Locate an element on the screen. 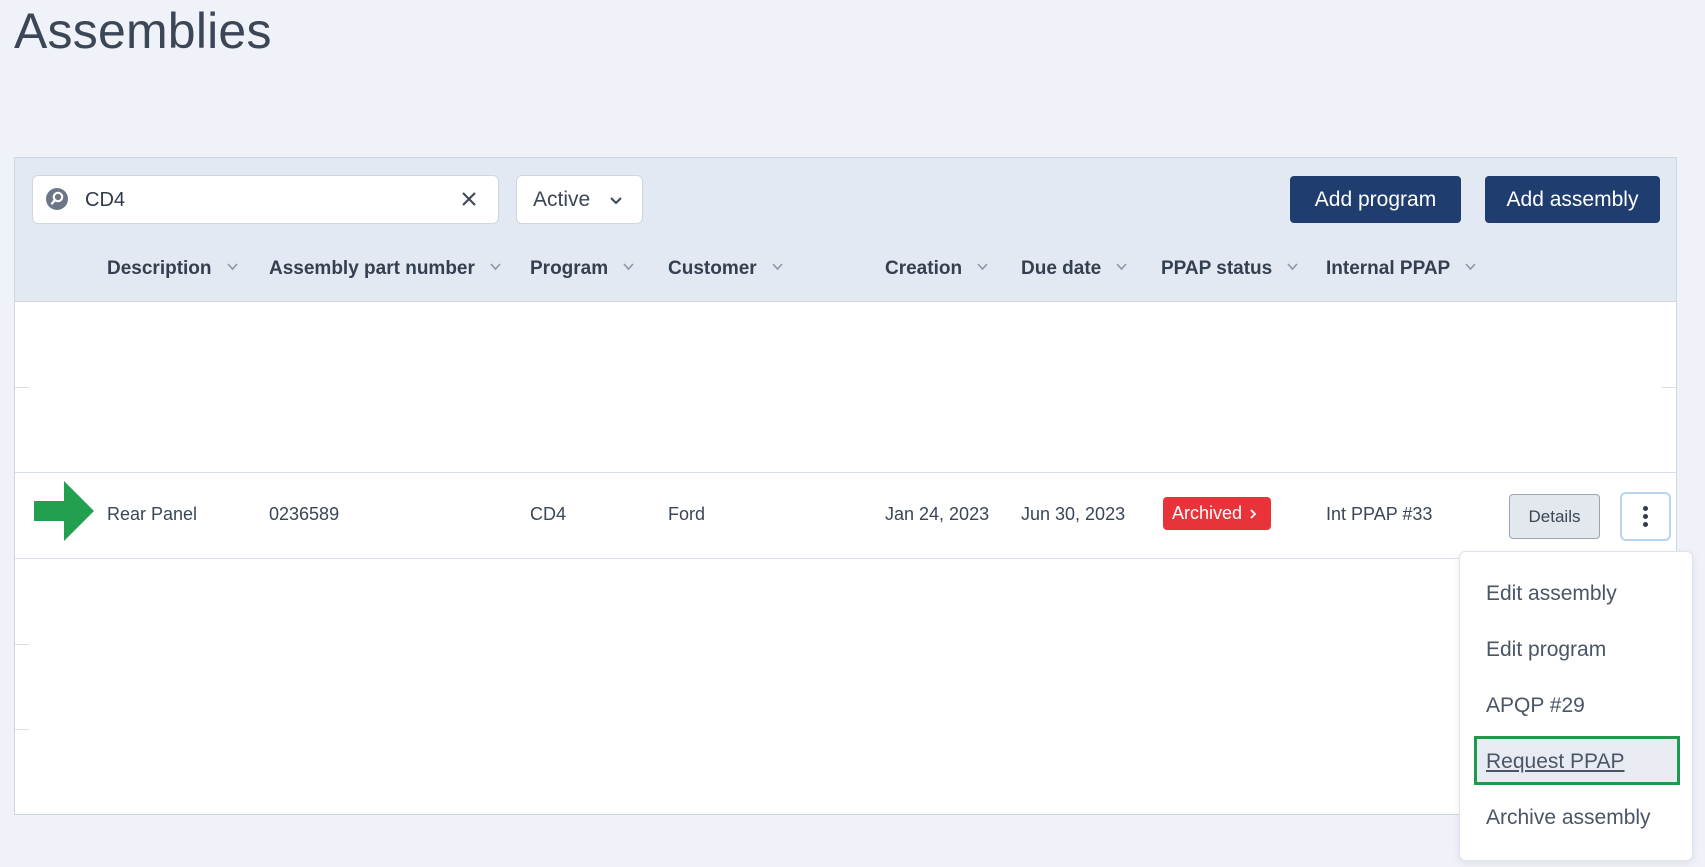 This screenshot has width=1705, height=867. cell-customer: Ford is located at coordinates (687, 514).